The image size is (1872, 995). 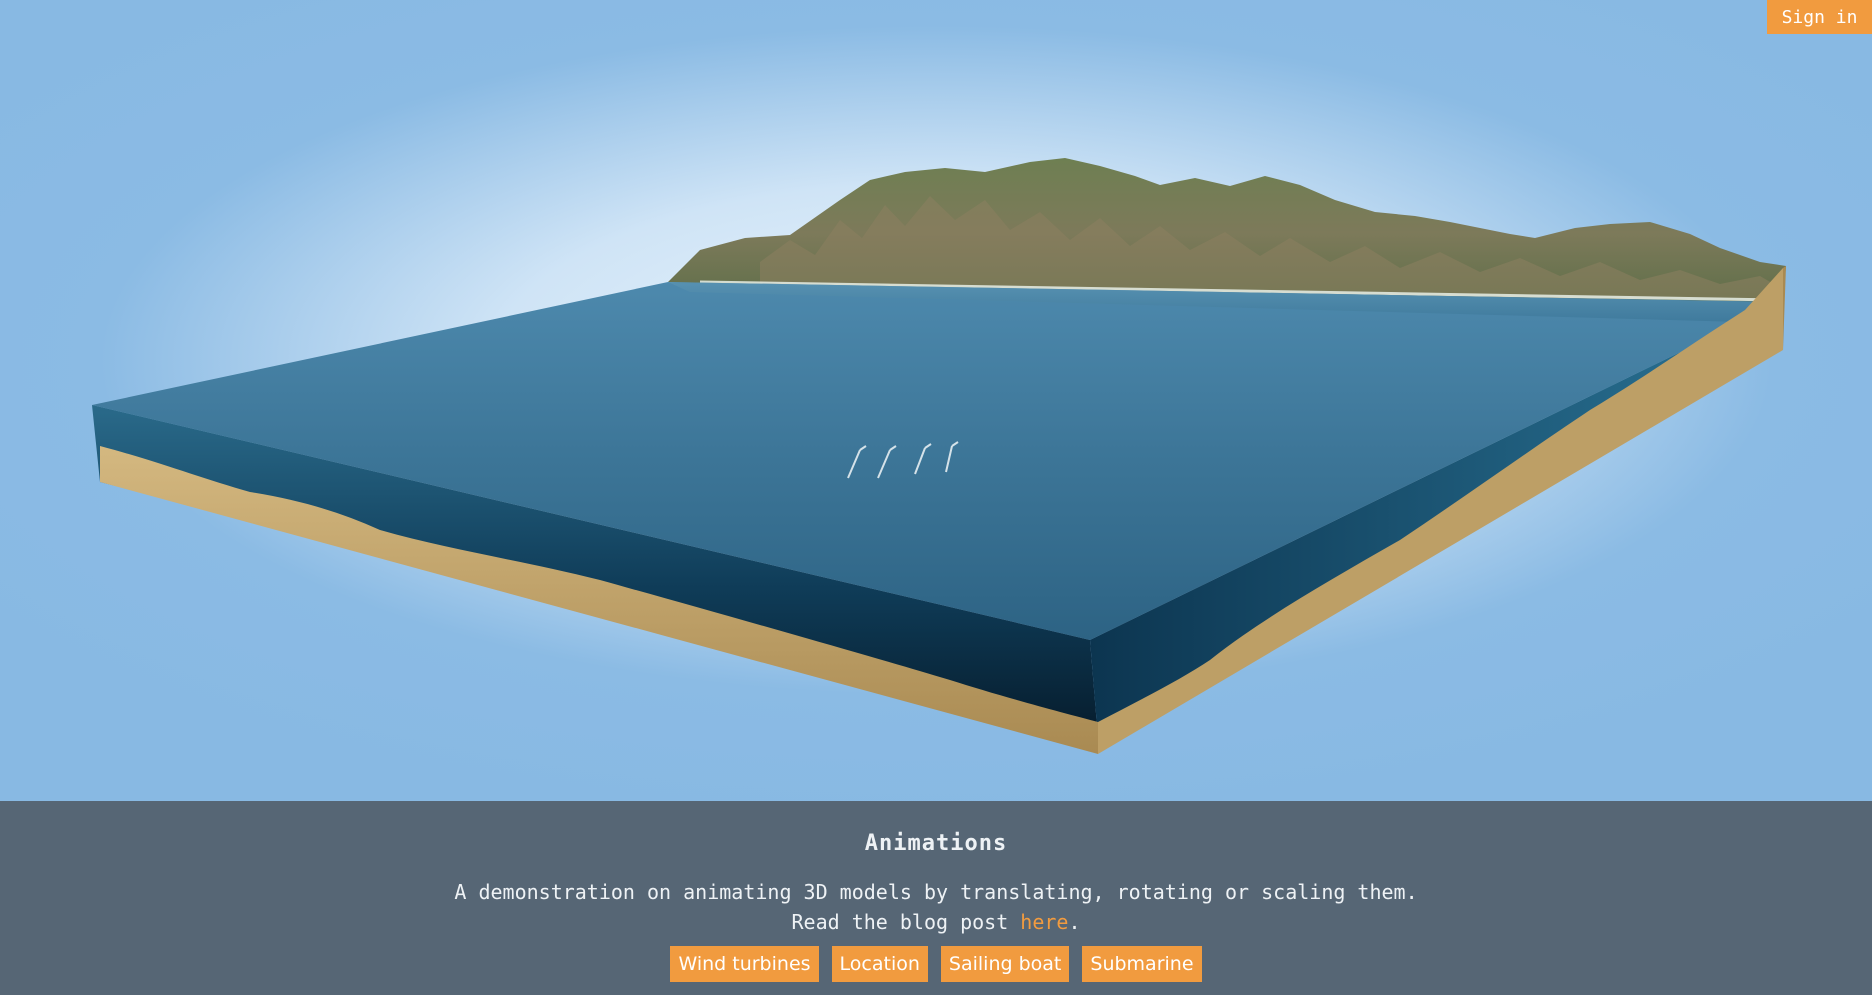 I want to click on blog-post-link: here, so click(x=1044, y=922).